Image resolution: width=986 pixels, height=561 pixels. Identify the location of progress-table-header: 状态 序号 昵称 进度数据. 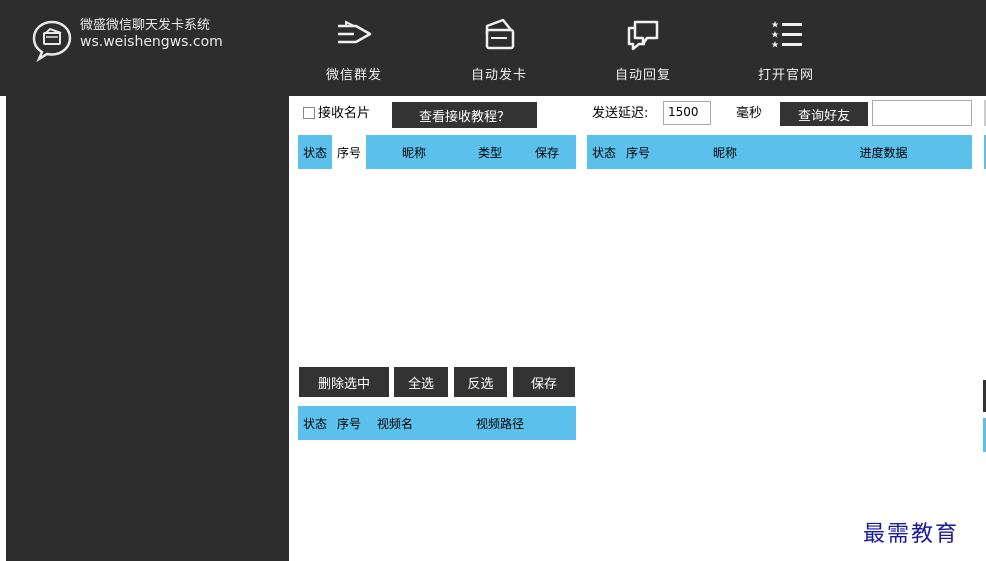
(779, 152).